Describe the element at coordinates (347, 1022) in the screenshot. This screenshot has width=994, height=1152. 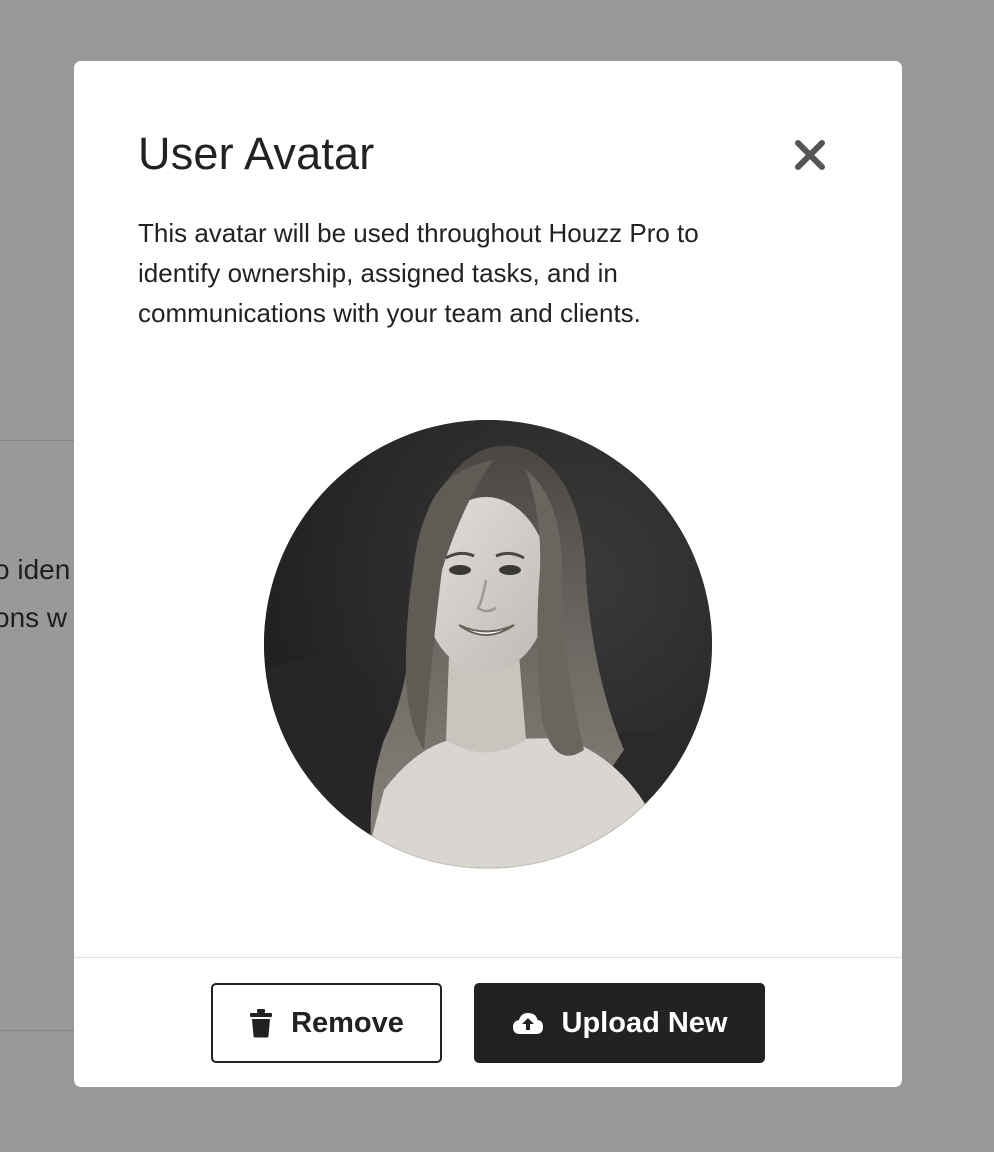
I see `remove-button-label: Remove` at that location.